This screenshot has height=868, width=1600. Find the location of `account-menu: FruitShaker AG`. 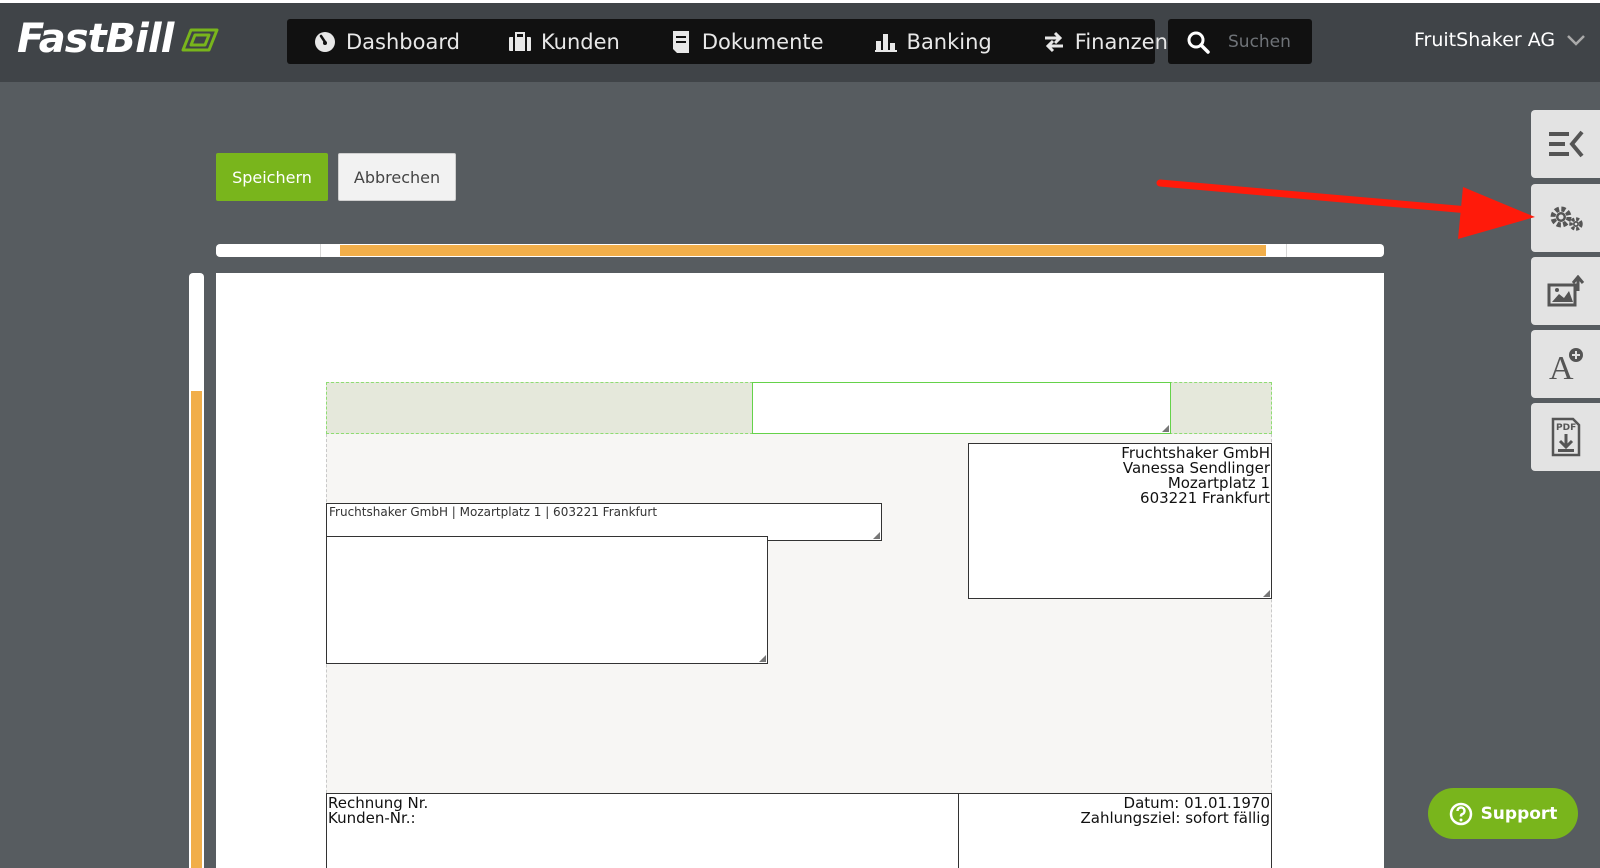

account-menu: FruitShaker AG is located at coordinates (1500, 40).